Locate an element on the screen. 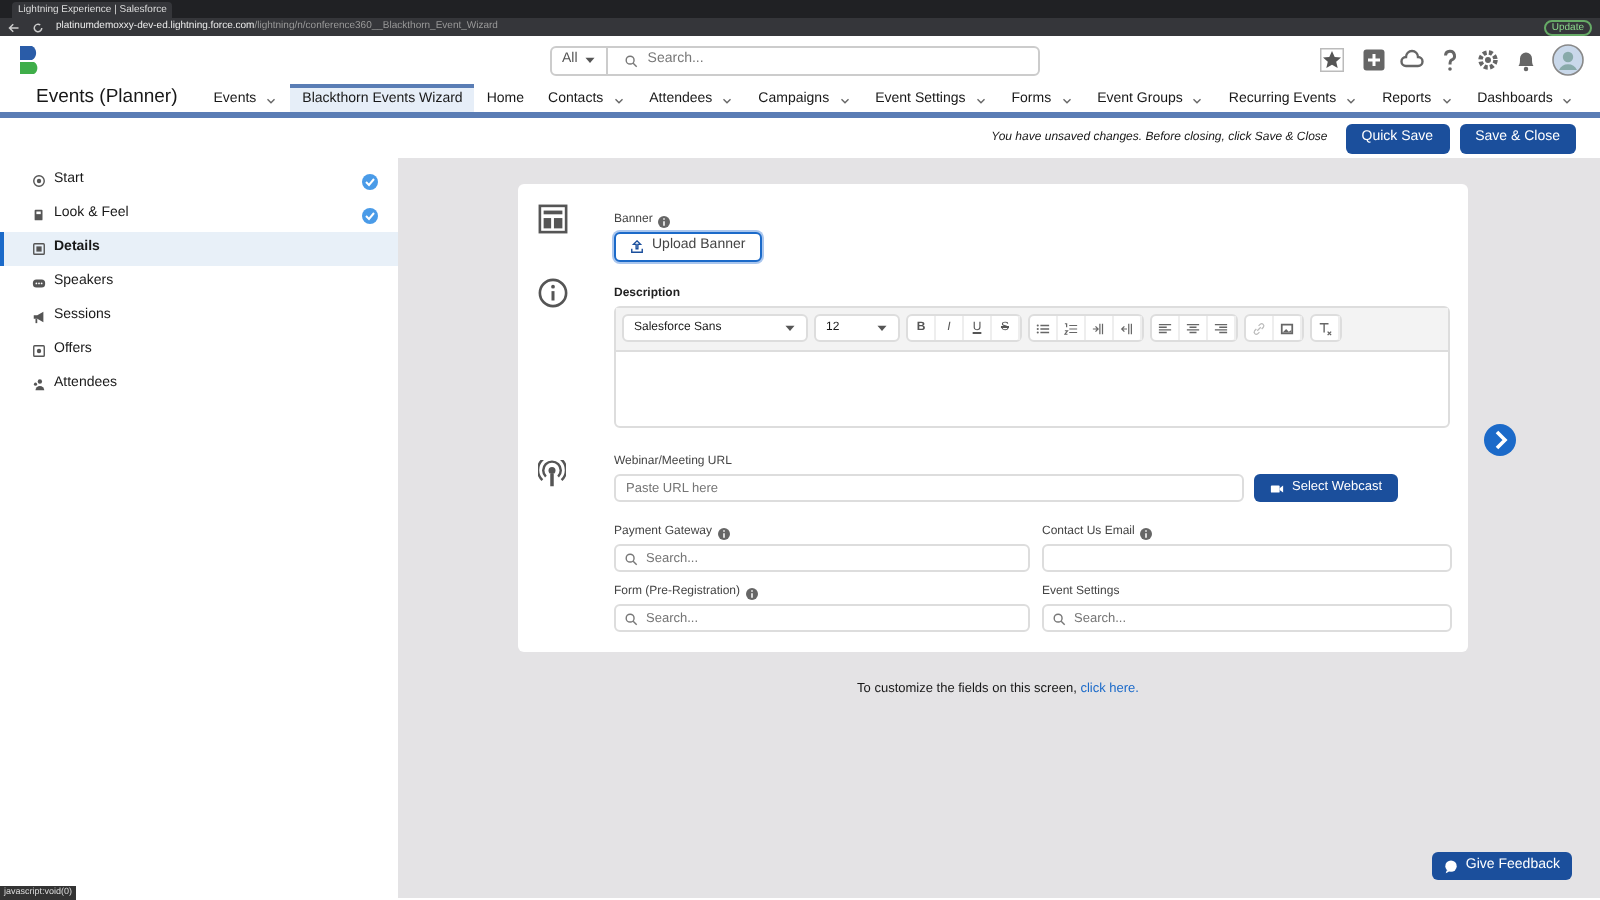  megaphone-icon is located at coordinates (39, 317).